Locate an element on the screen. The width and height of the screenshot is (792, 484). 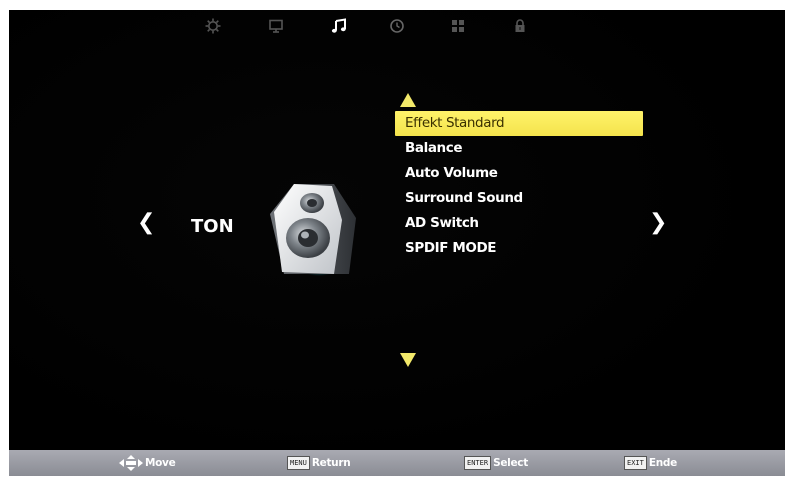
help-exit: EXIT Ende is located at coordinates (650, 463).